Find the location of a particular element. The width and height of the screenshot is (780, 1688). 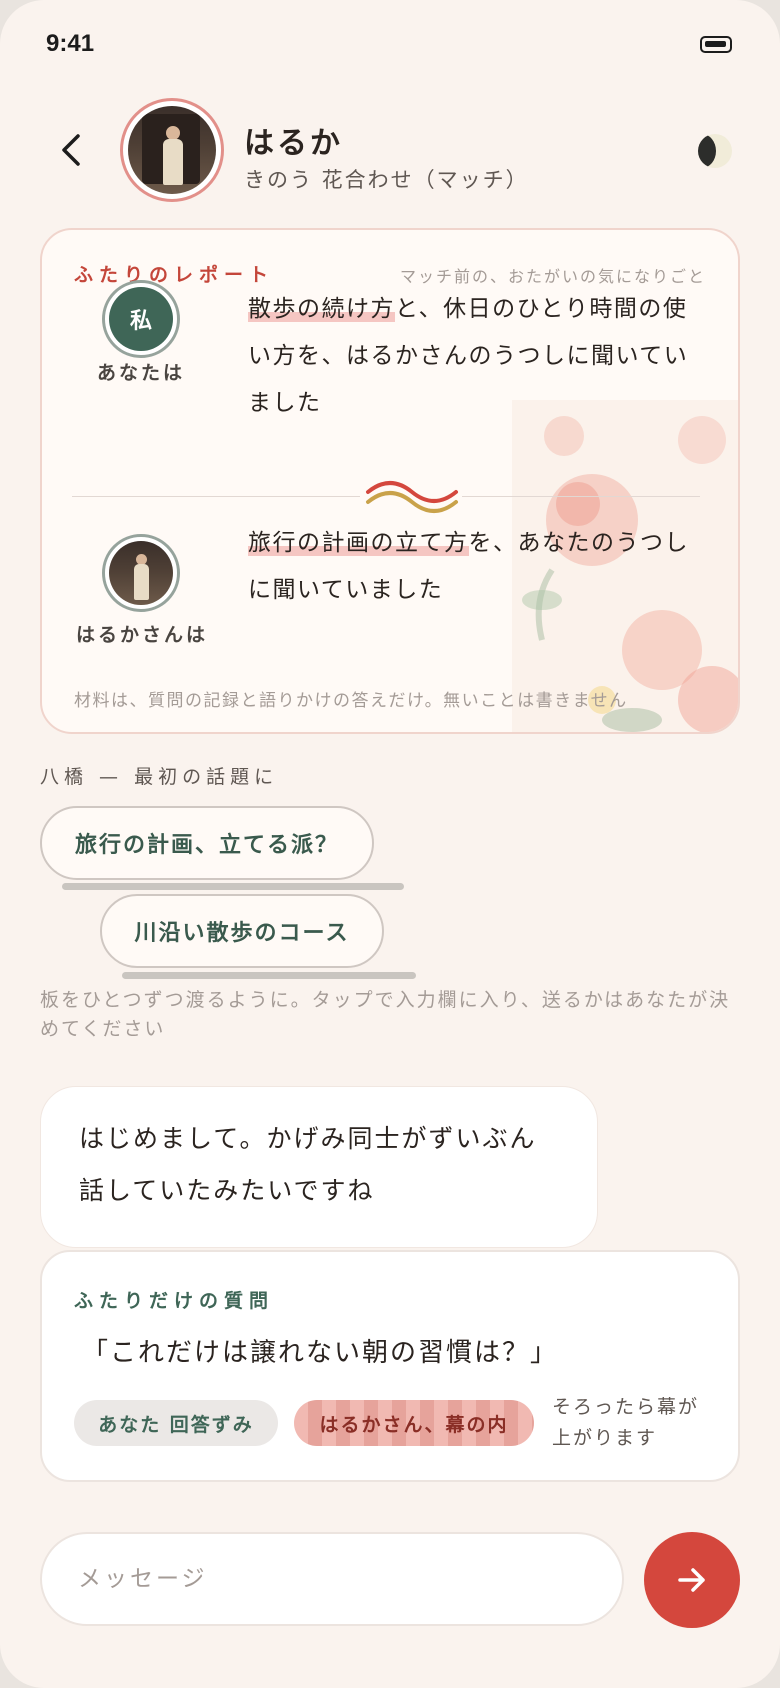

their-badge is located at coordinates (141, 573).